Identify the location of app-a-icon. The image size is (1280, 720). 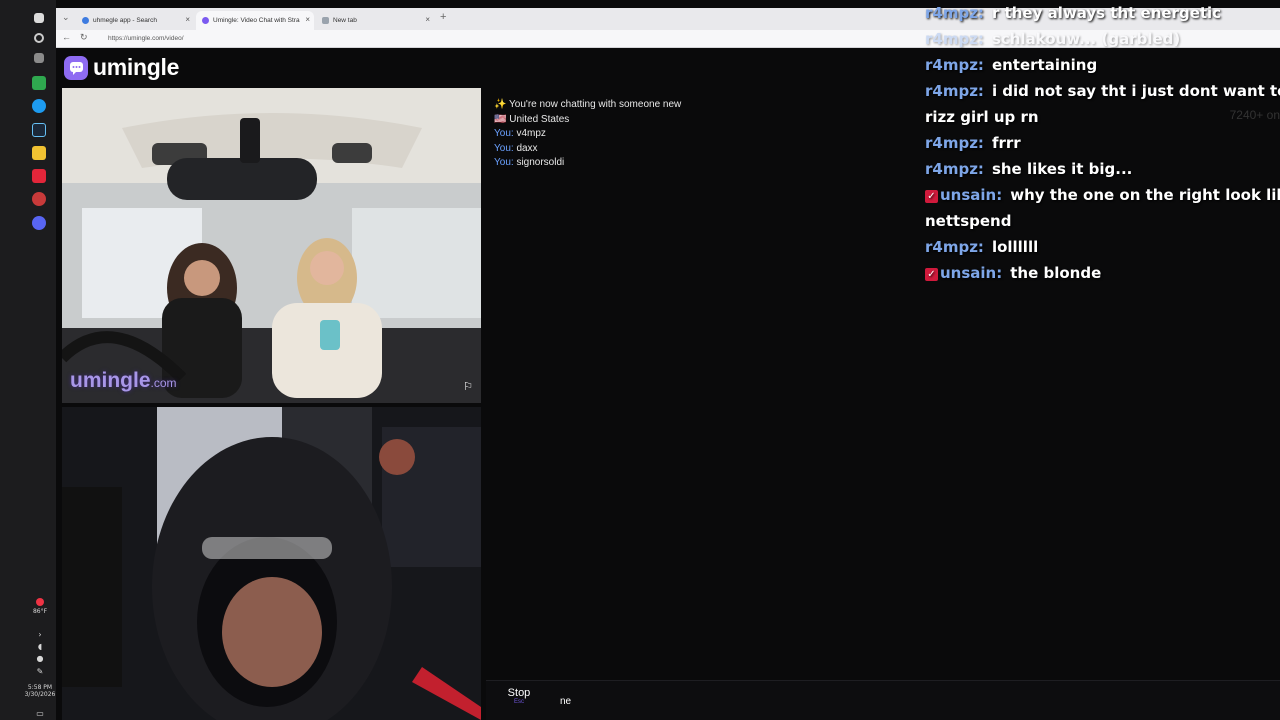
(39, 176).